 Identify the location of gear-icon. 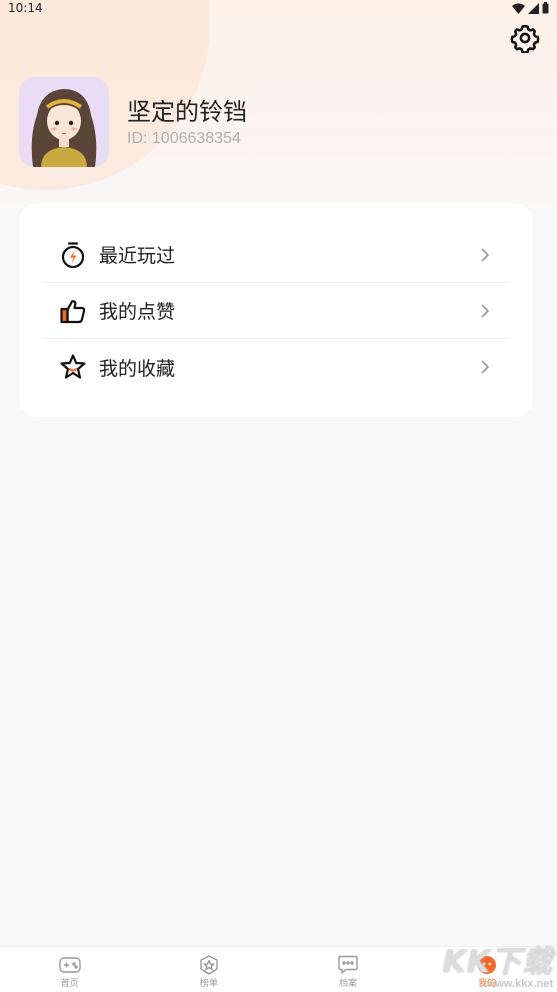
(525, 38).